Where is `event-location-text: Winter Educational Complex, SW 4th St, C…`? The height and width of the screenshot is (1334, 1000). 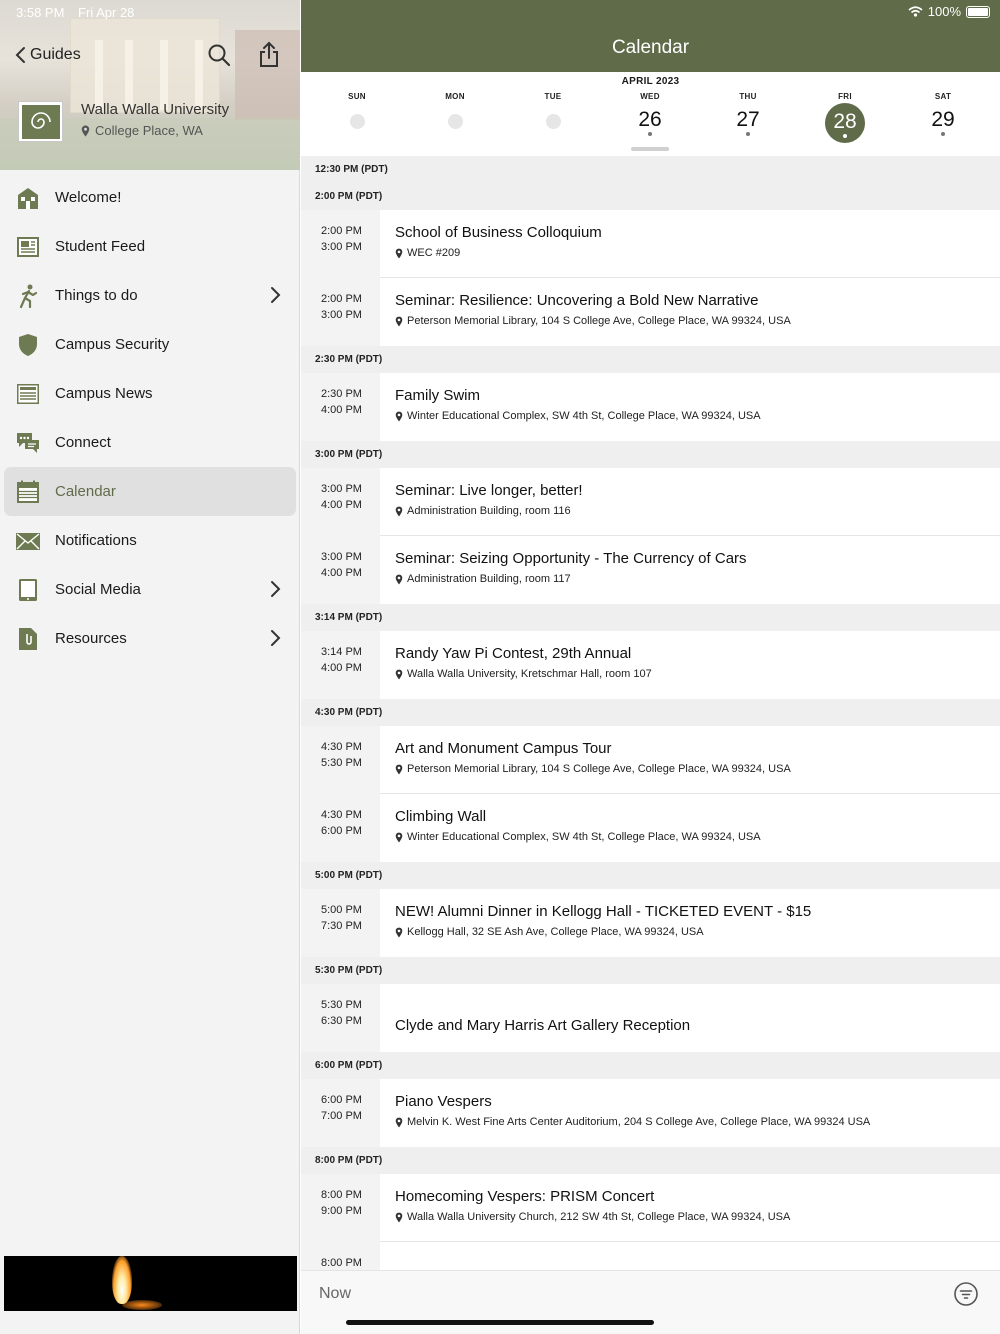
event-location-text: Winter Educational Complex, SW 4th St, C… is located at coordinates (584, 416).